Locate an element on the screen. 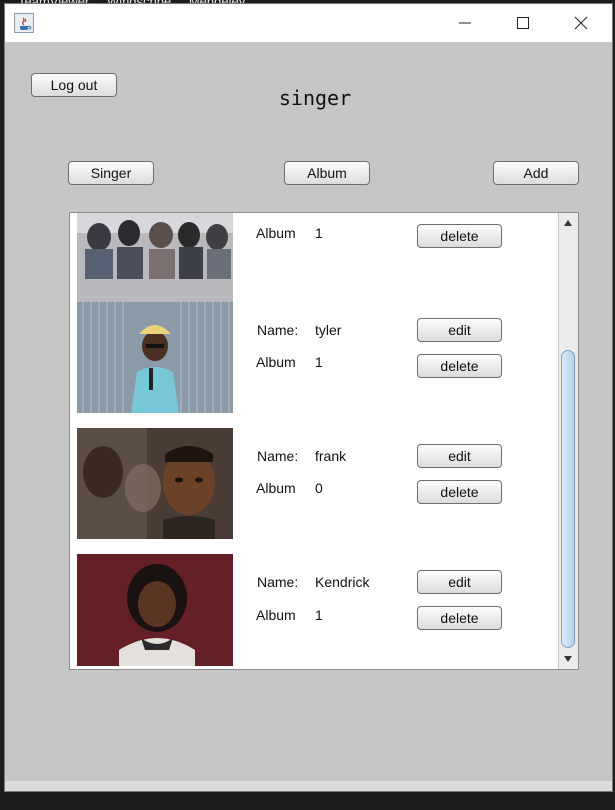 This screenshot has height=810, width=615. singer-name: frank is located at coordinates (331, 456).